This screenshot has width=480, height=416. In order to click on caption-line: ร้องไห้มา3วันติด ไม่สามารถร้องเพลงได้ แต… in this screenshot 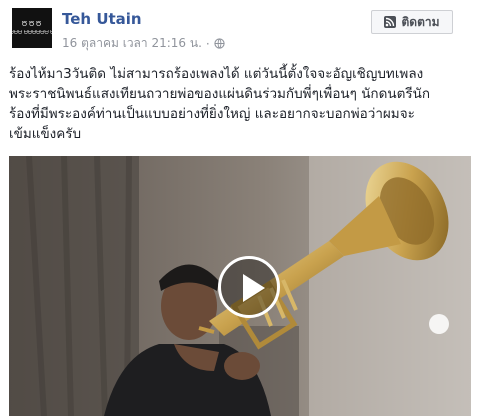, I will do `click(216, 74)`.